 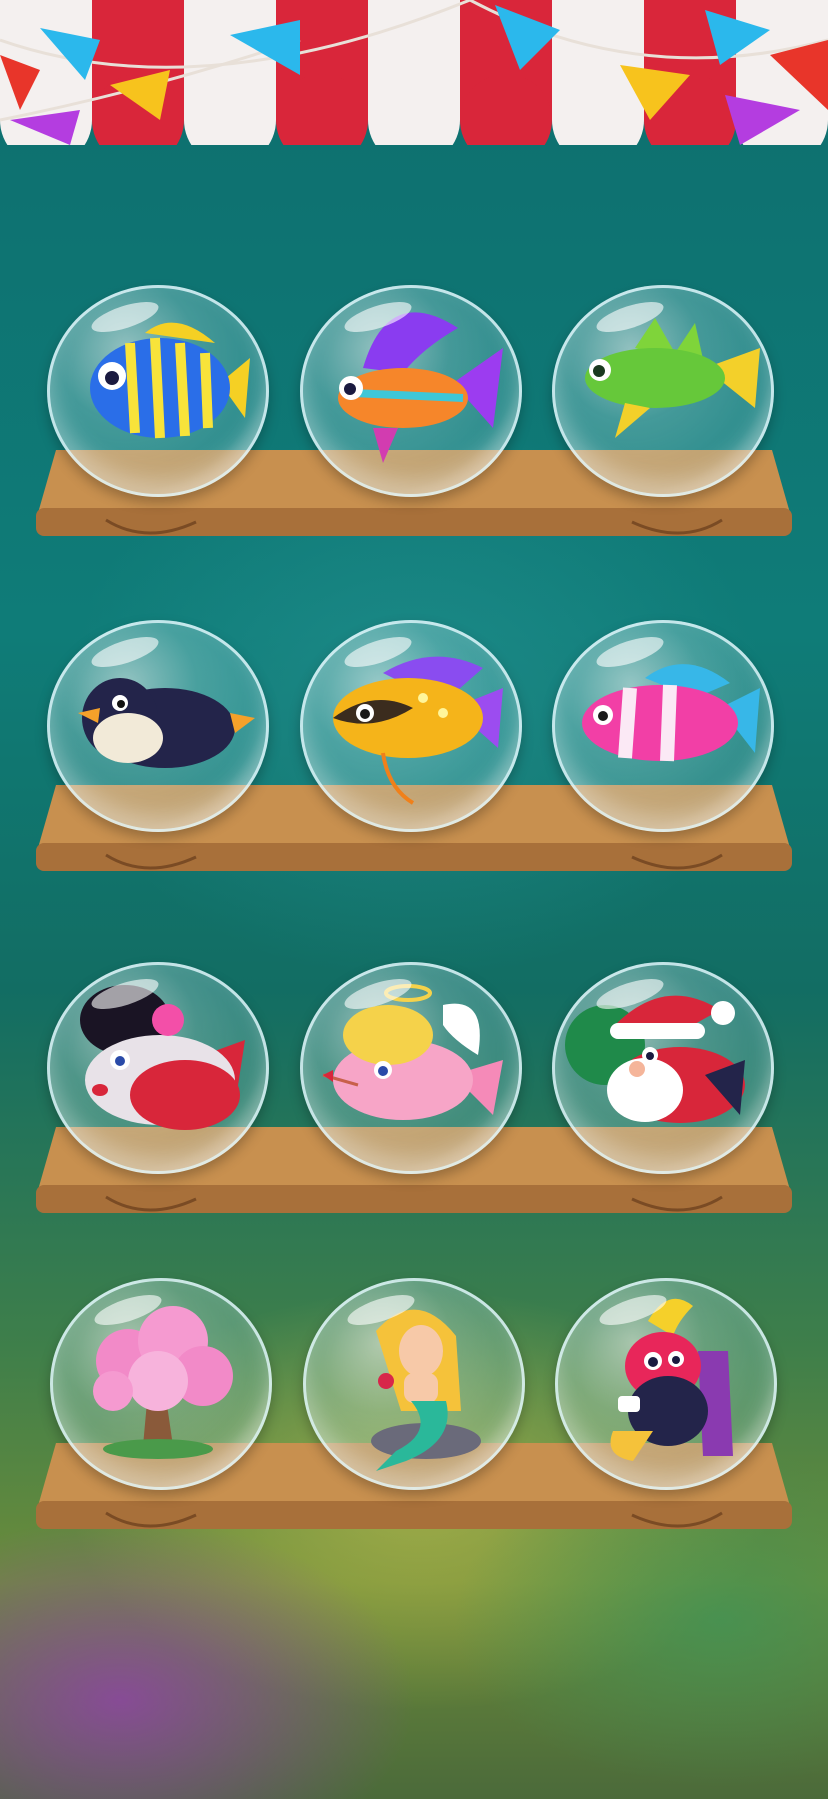 I want to click on decor-bubble-mermaid, so click(x=414, y=1384).